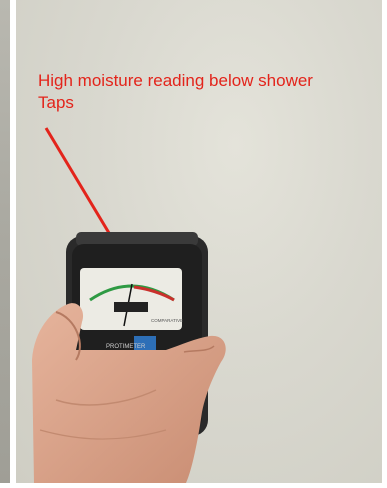 The width and height of the screenshot is (387, 488). I want to click on left-photo-edge, so click(5, 244).